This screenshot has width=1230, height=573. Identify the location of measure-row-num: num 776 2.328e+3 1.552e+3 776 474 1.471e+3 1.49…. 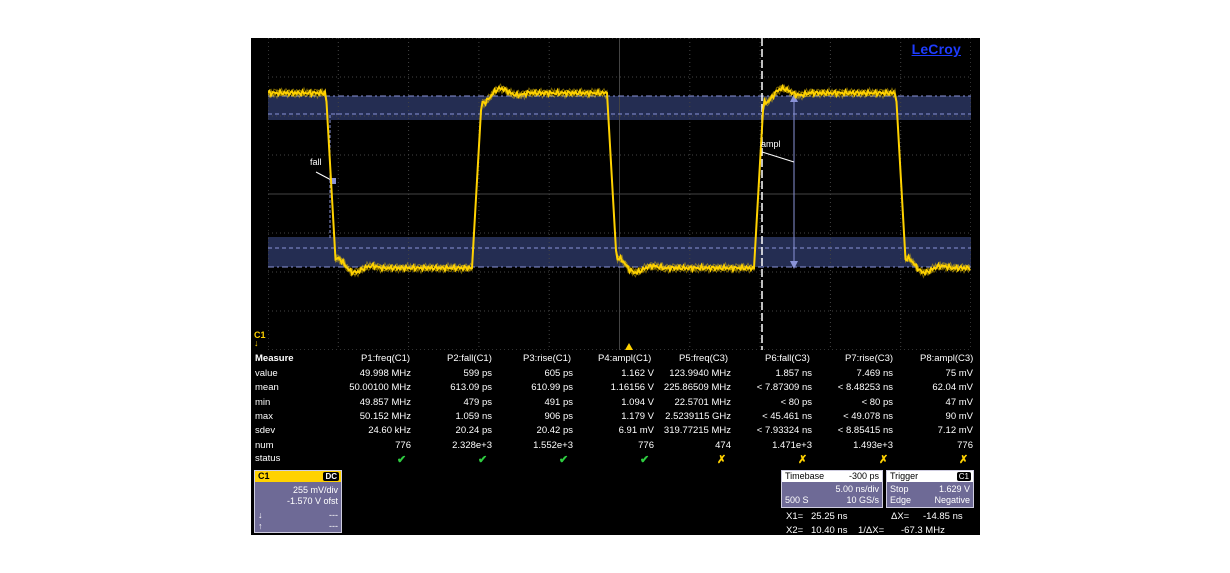
(615, 447).